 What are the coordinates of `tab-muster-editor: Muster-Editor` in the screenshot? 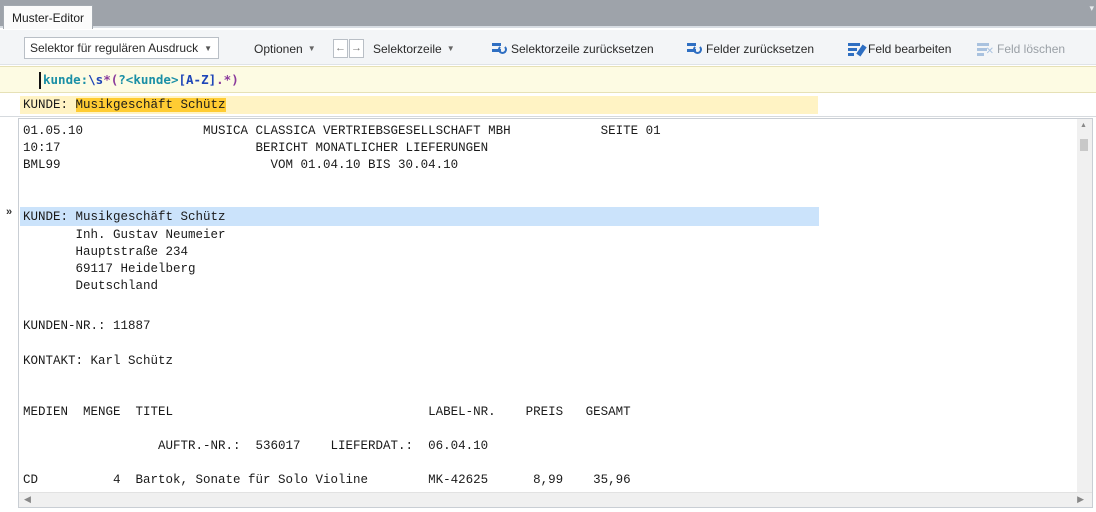 It's located at (48, 17).